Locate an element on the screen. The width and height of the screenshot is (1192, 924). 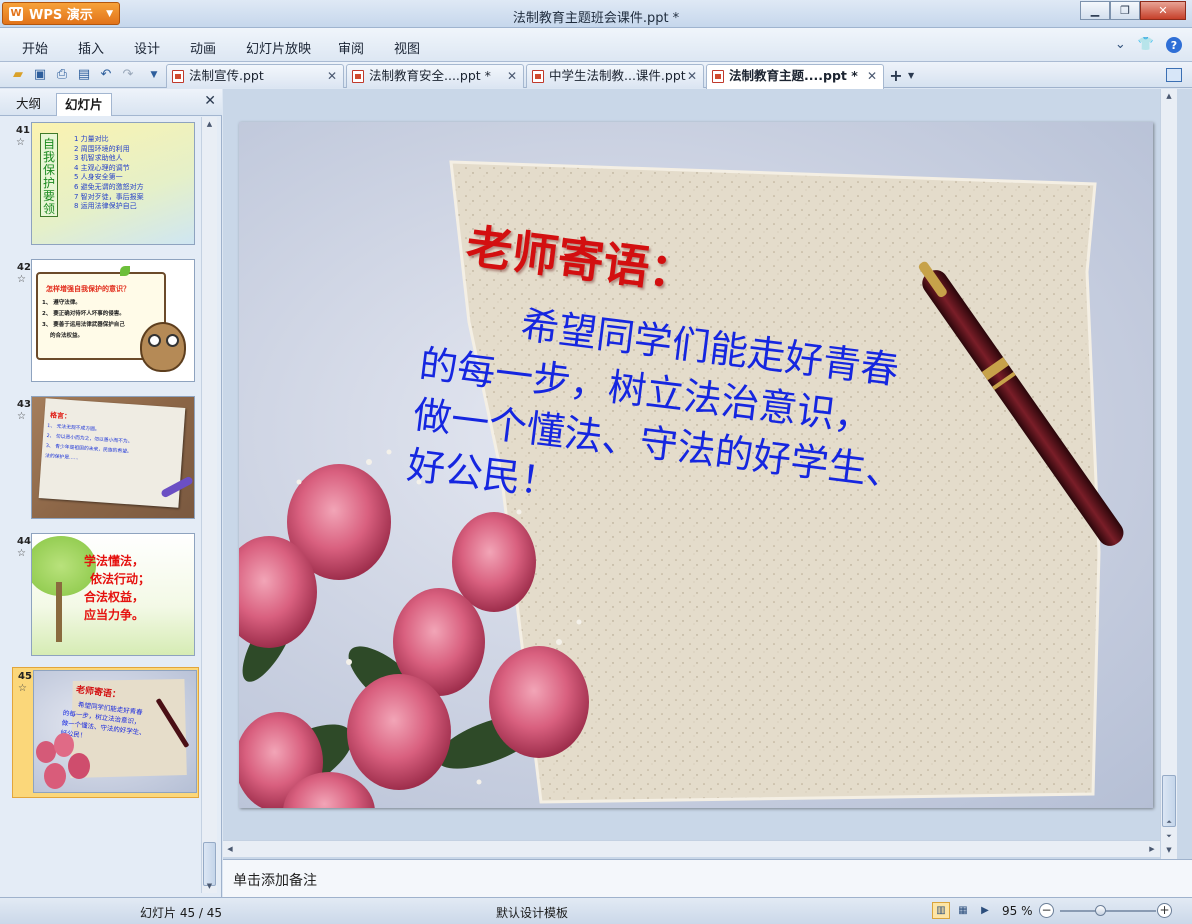
slide-sorter-view-icon: ▦ is located at coordinates (963, 910).